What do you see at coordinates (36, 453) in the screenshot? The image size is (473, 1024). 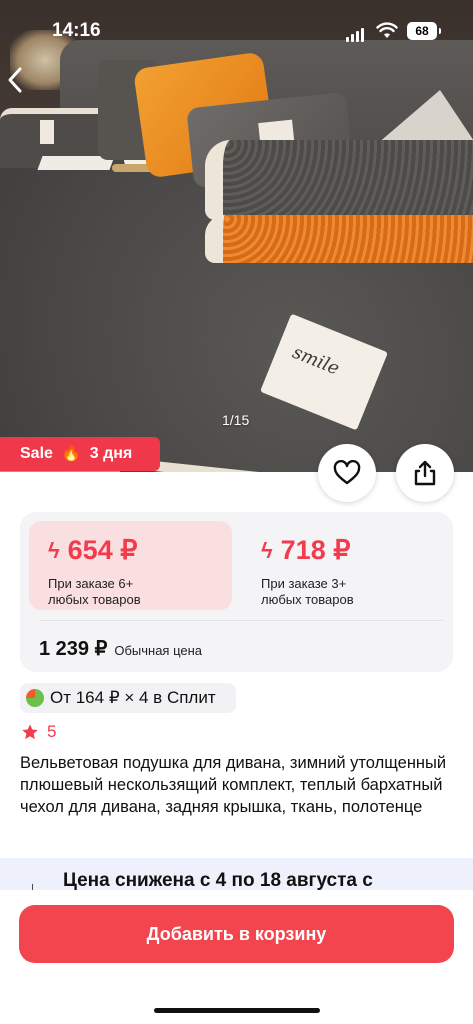 I see `sale-label: Sale` at bounding box center [36, 453].